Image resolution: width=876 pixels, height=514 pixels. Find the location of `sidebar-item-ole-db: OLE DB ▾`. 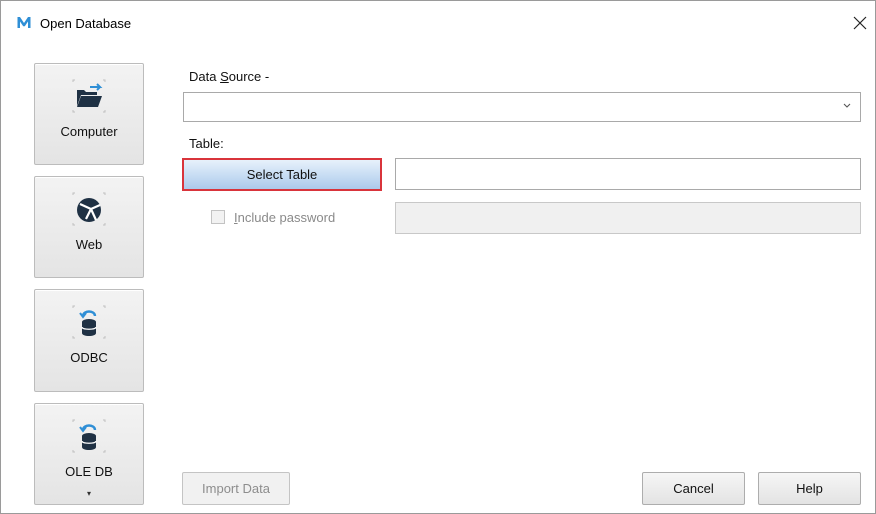

sidebar-item-ole-db: OLE DB ▾ is located at coordinates (89, 454).